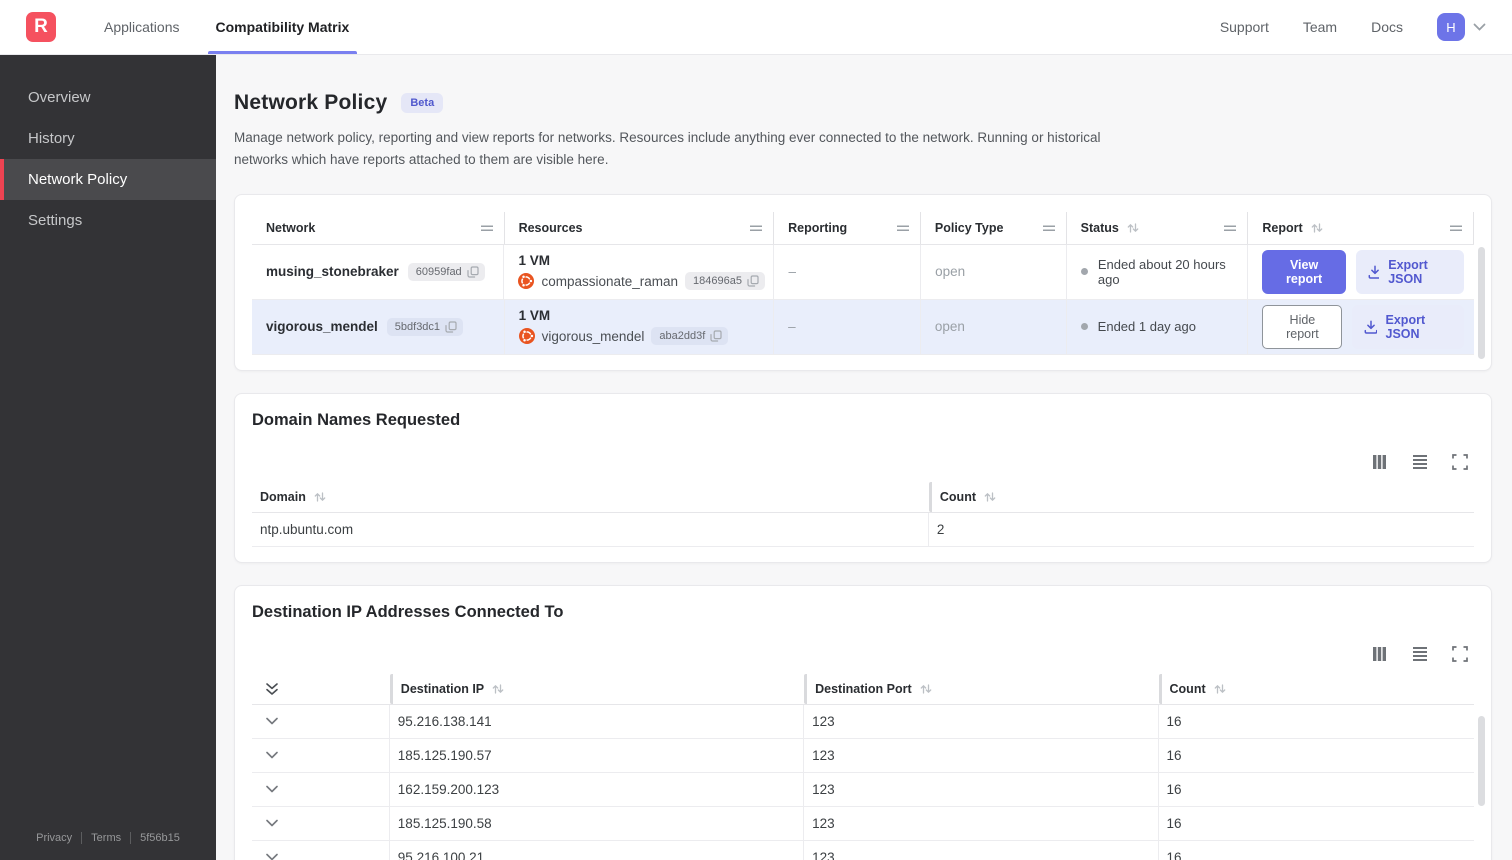  Describe the element at coordinates (108, 97) in the screenshot. I see `sidebar-item-overview: Overview` at that location.